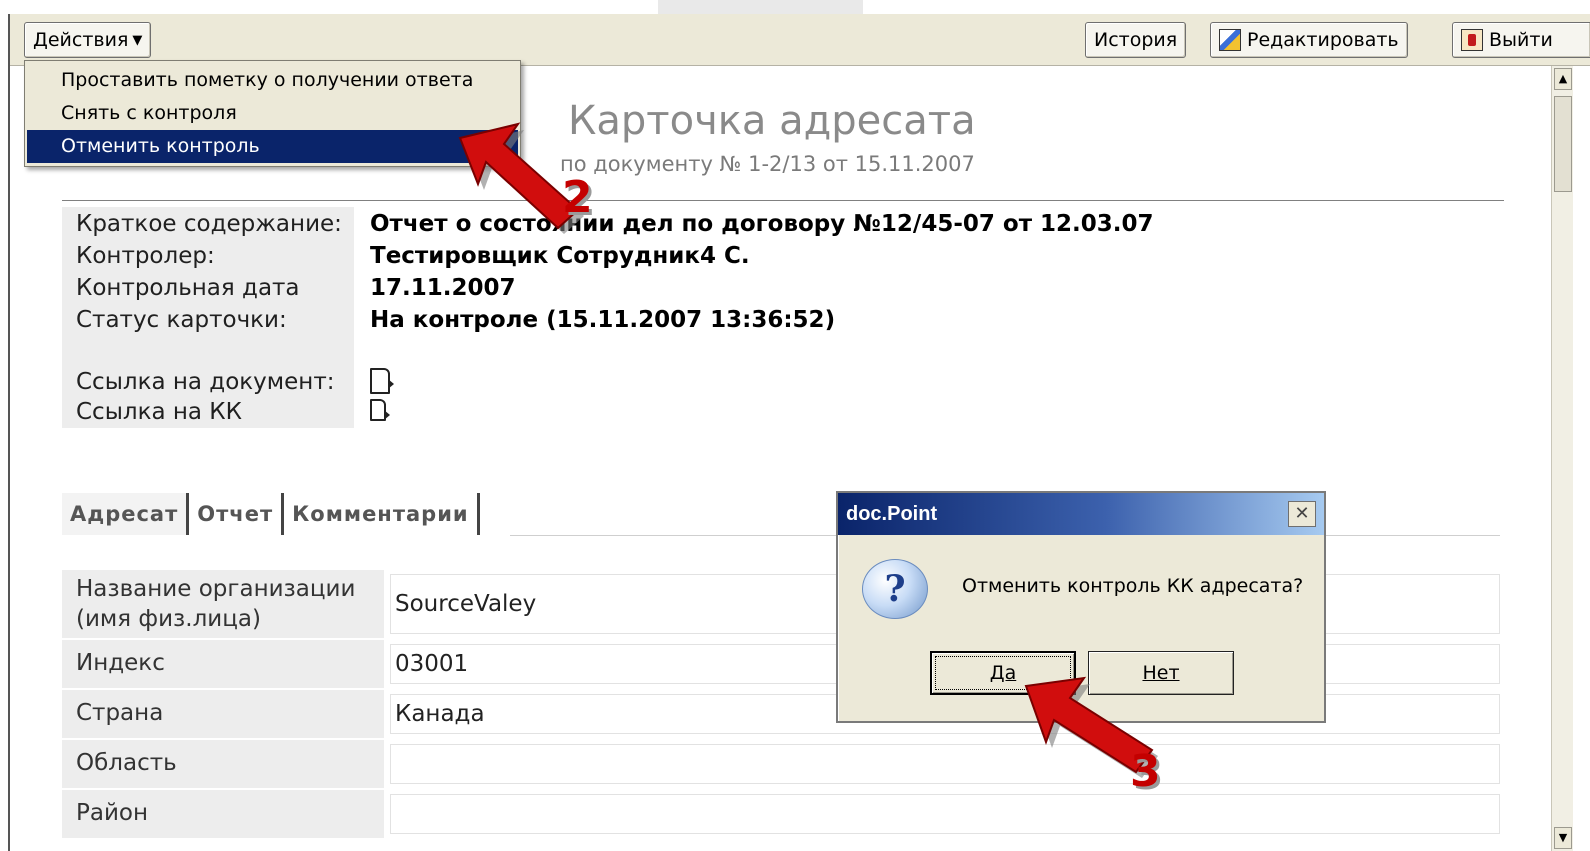 The image size is (1590, 851). I want to click on document-link-icon, so click(382, 381).